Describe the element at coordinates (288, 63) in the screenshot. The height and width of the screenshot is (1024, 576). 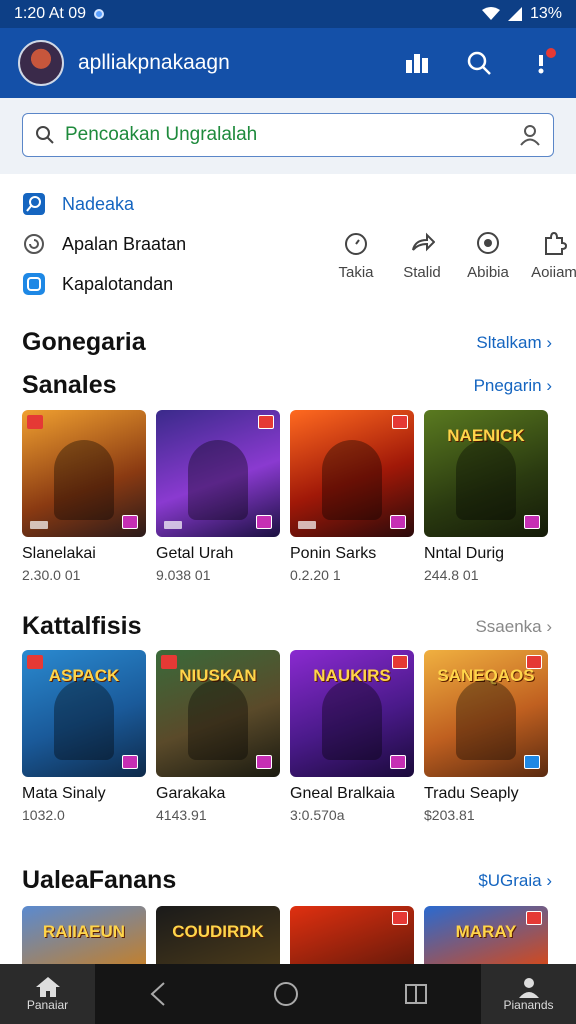
I see `app-bar: aplliakpnakaagn` at that location.